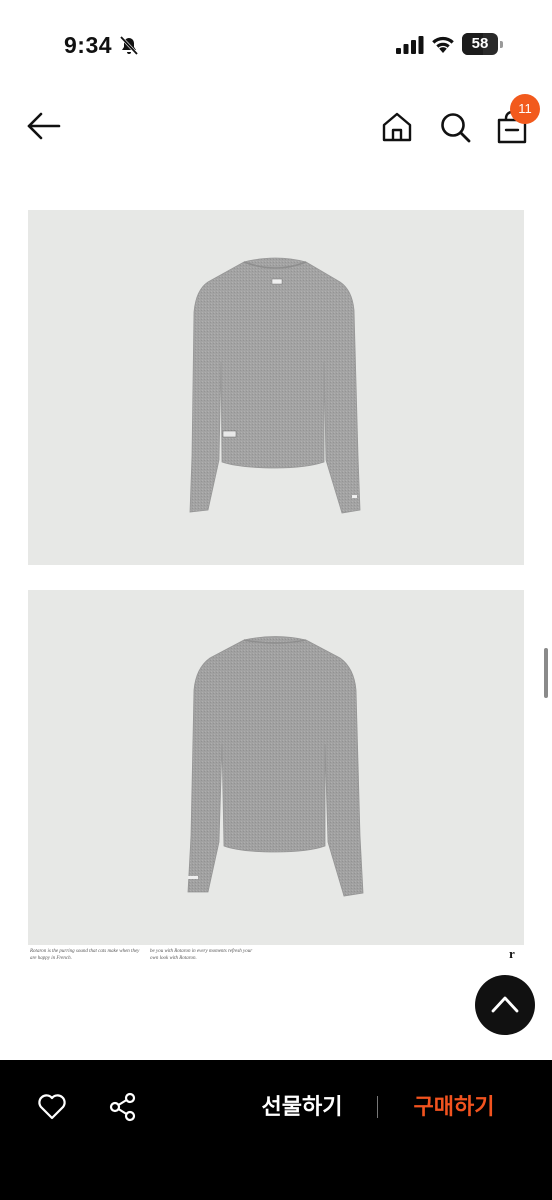 The height and width of the screenshot is (1200, 552). I want to click on home-icon, so click(397, 127).